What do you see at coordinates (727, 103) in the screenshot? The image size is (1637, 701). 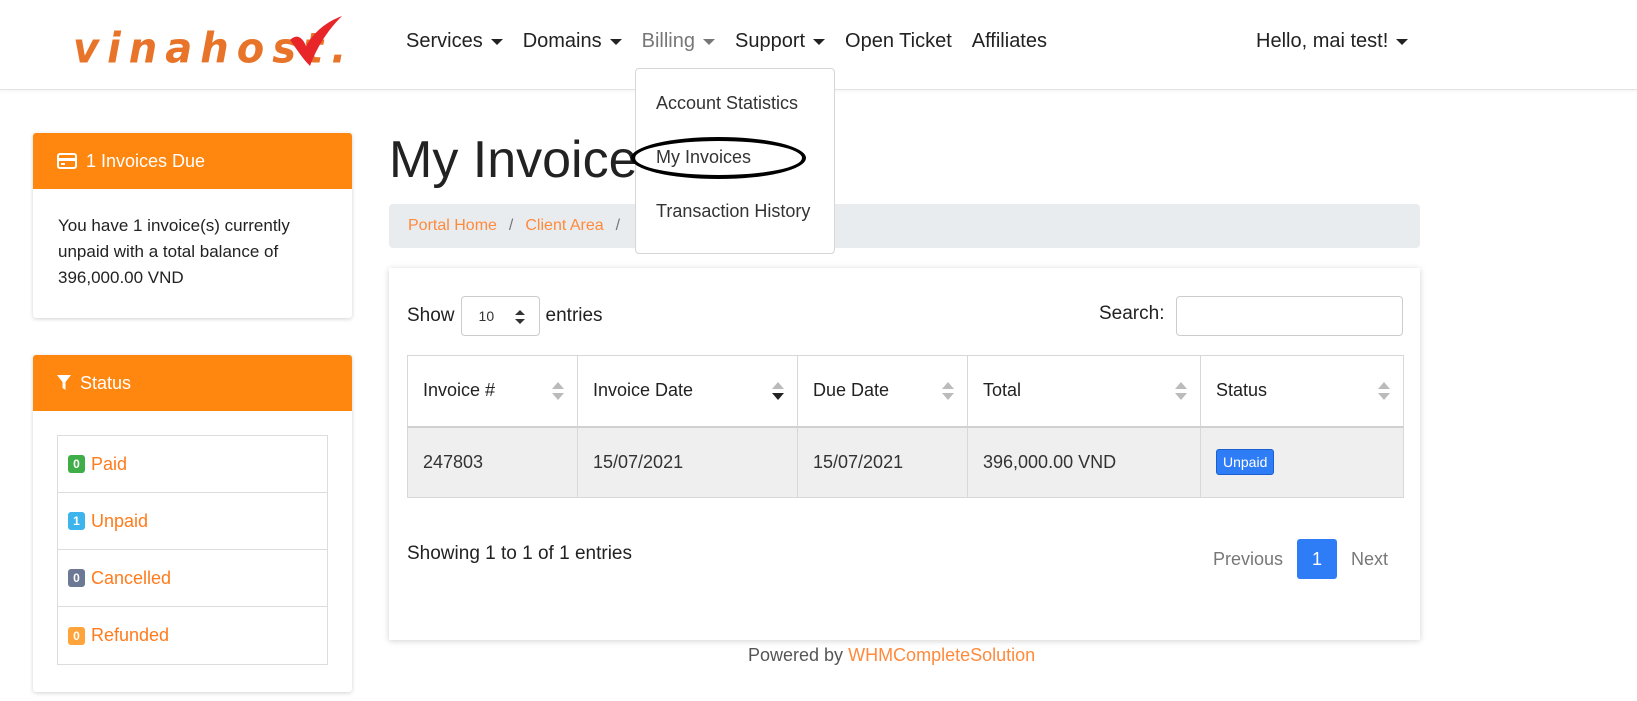 I see `menu-item-account-statistics: Account Statistics` at bounding box center [727, 103].